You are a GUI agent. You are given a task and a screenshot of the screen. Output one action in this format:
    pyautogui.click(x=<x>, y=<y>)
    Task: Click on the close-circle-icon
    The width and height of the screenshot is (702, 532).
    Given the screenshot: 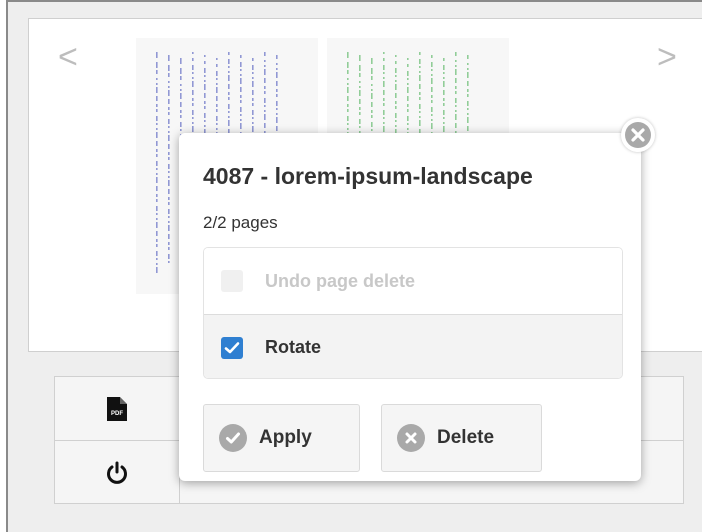 What is the action you would take?
    pyautogui.click(x=411, y=438)
    